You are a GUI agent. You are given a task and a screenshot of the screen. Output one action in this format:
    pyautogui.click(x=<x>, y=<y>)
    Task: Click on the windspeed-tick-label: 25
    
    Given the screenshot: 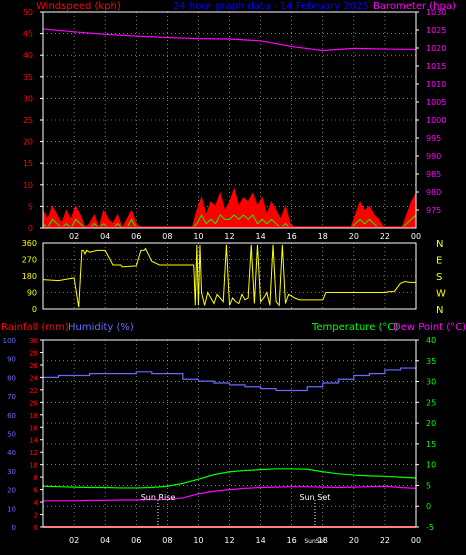 What is the action you would take?
    pyautogui.click(x=28, y=120)
    